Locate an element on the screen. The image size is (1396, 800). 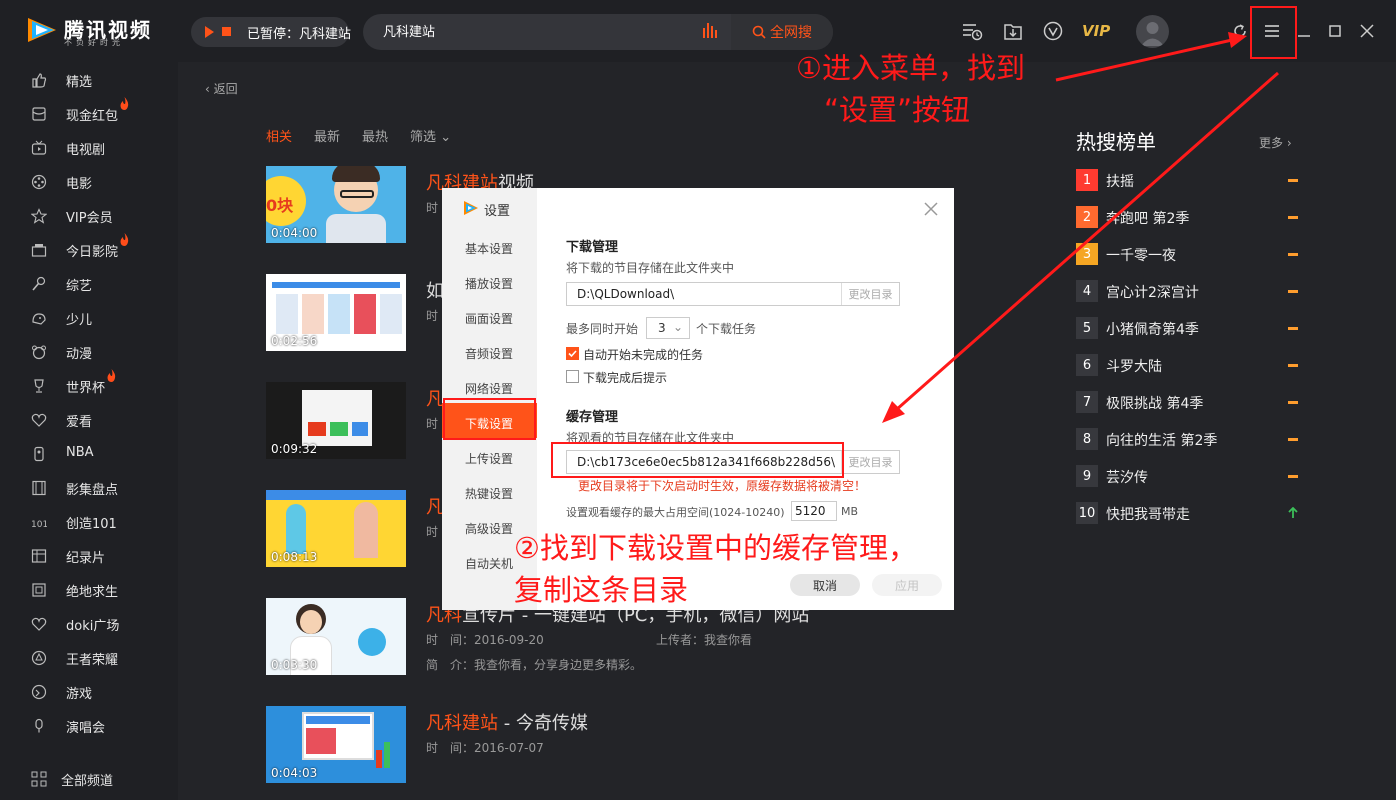
sidebar-item: 纪录片 is located at coordinates (89, 556).